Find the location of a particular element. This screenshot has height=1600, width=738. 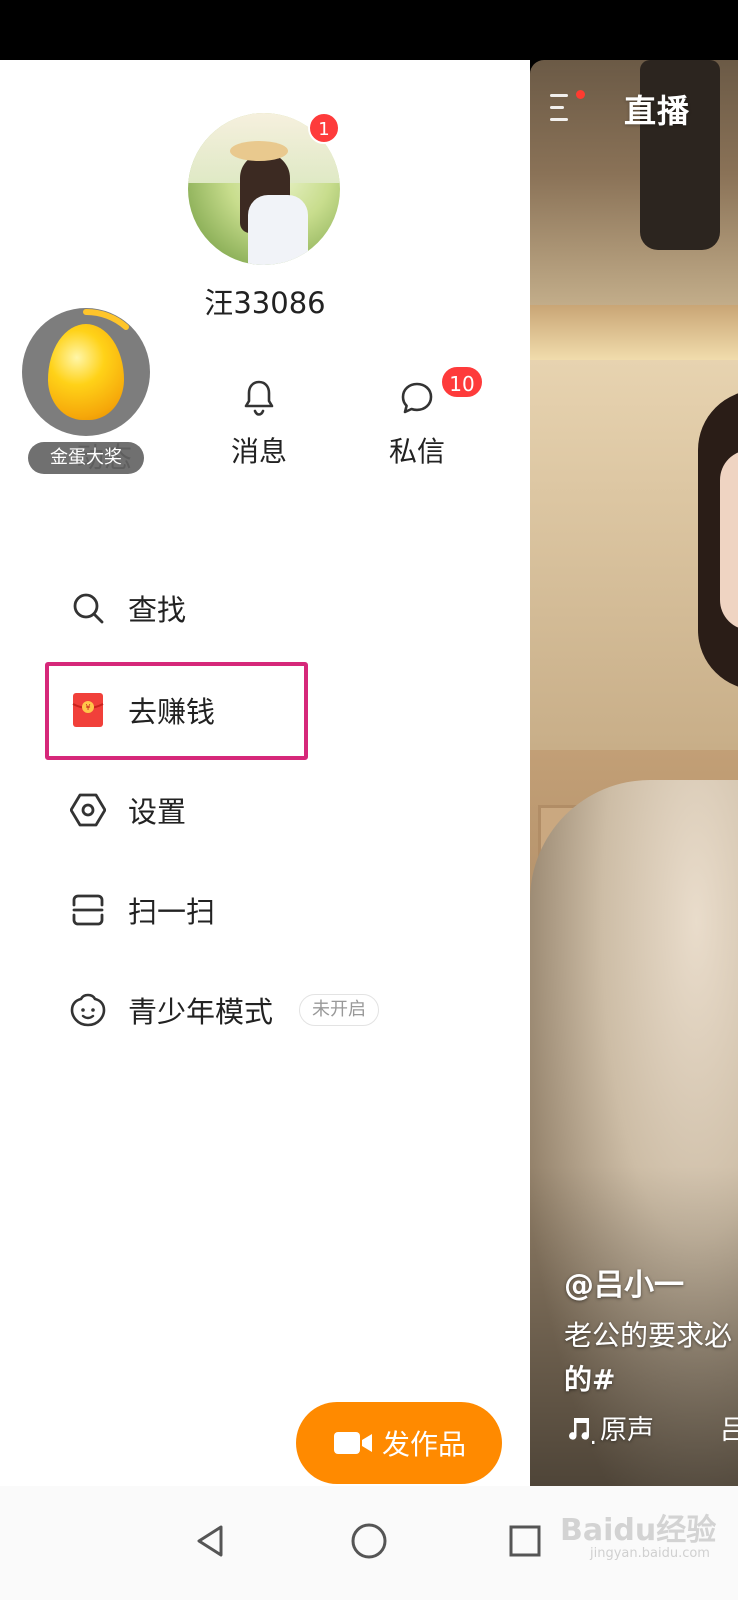

video-music: ̣原声 is located at coordinates (609, 1427).